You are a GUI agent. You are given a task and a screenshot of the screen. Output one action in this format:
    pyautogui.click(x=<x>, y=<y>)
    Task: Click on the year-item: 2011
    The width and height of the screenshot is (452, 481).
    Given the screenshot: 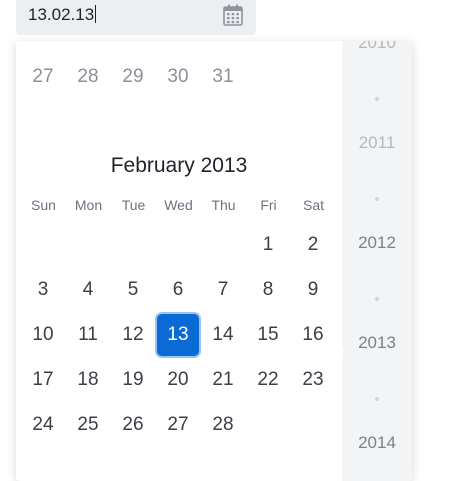 What is the action you would take?
    pyautogui.click(x=377, y=143)
    